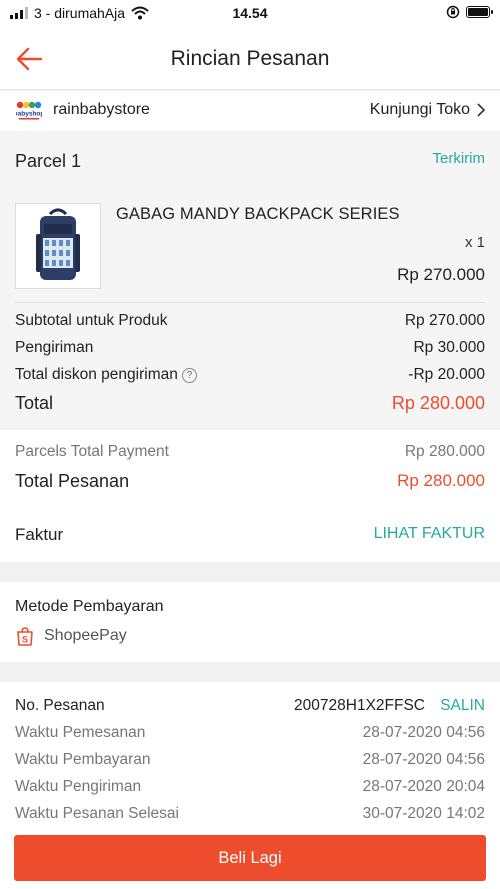 The image size is (500, 889). I want to click on header: Rincian Pesanan, so click(250, 59).